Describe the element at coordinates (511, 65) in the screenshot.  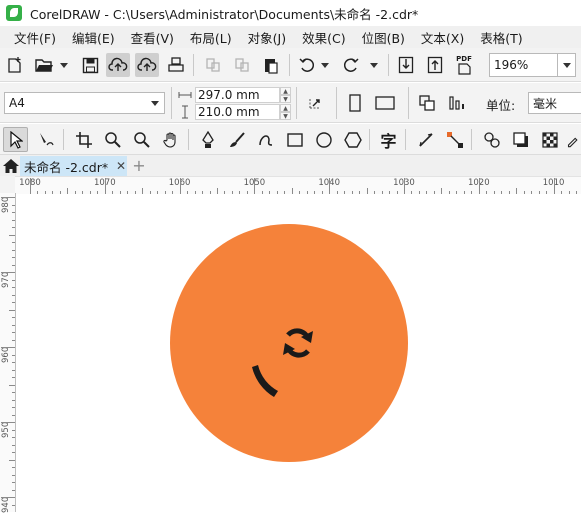
I see `zoom-level-value: 196%` at that location.